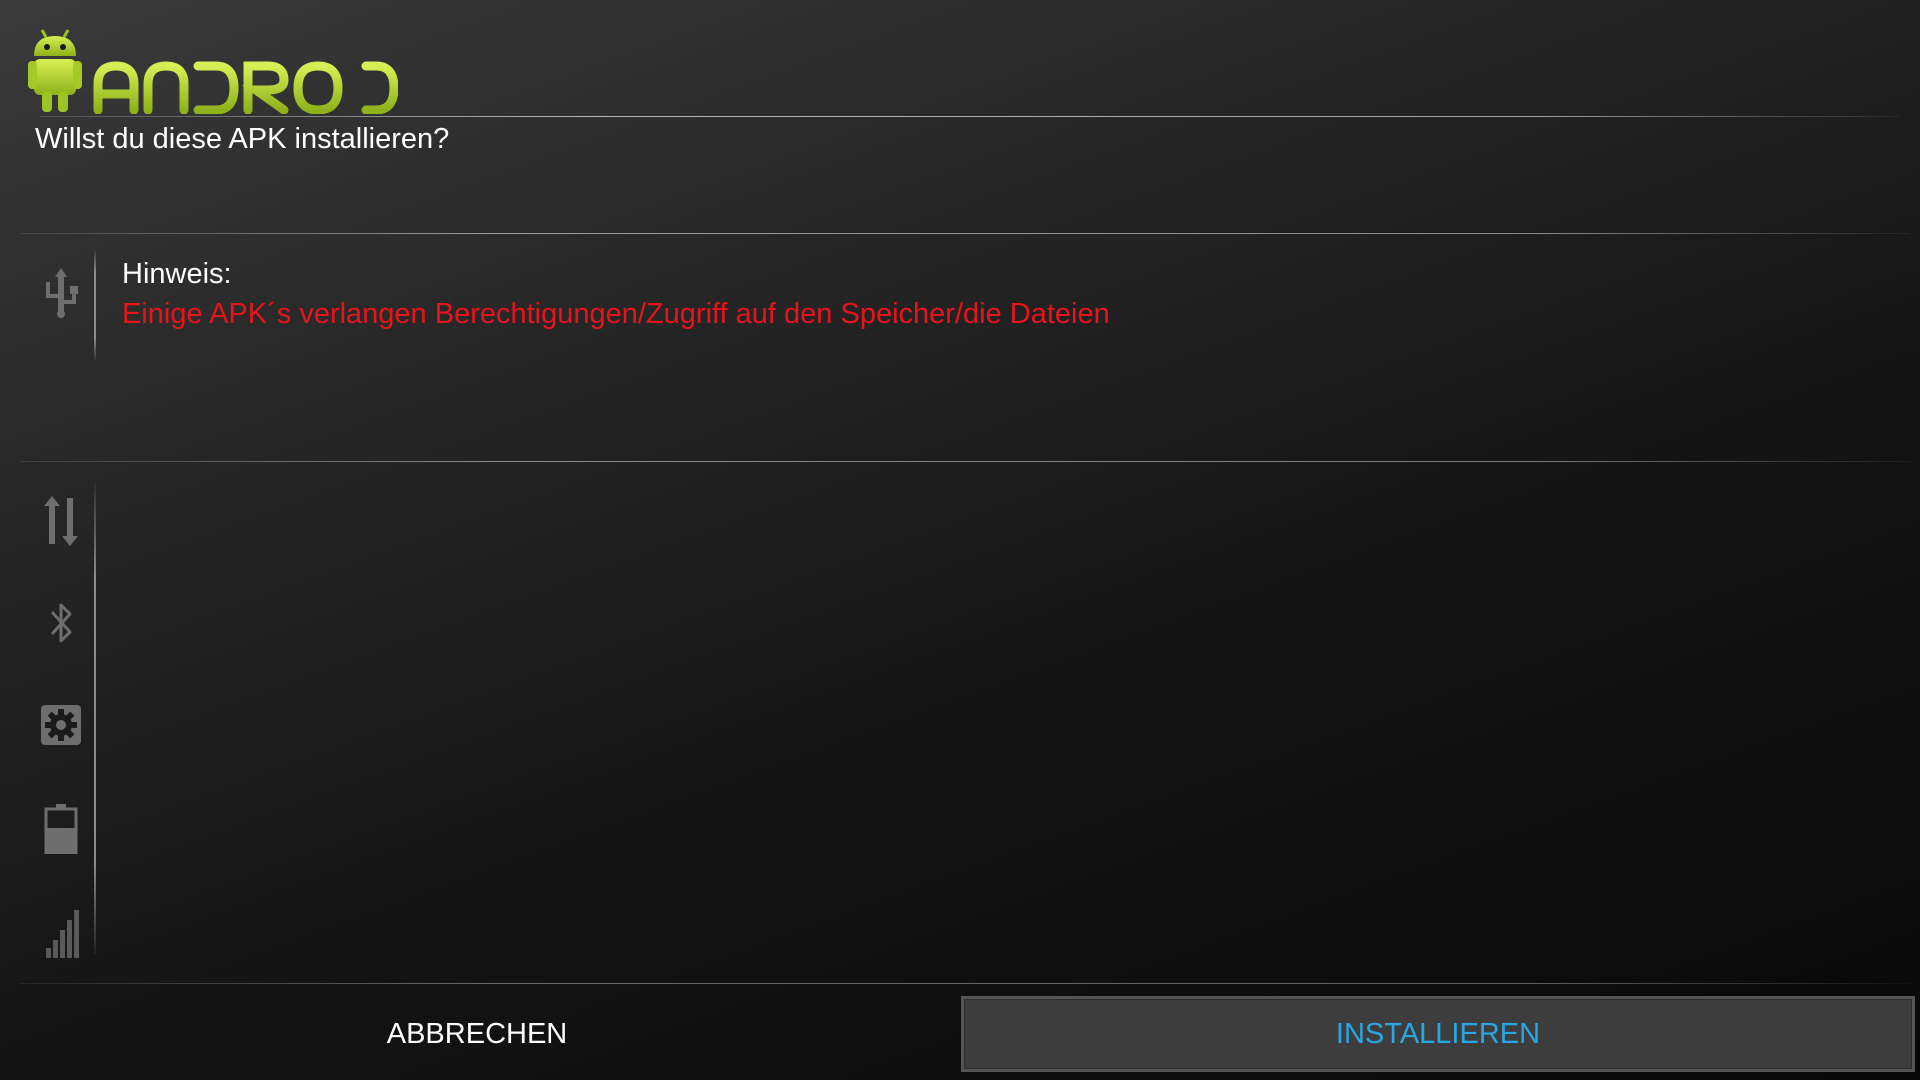 The width and height of the screenshot is (1920, 1080). Describe the element at coordinates (477, 1034) in the screenshot. I see `cancel-button: ABBRECHEN` at that location.